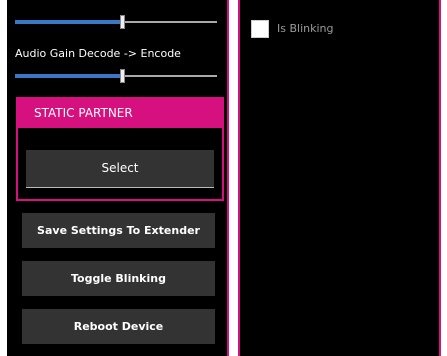 The image size is (447, 356). Describe the element at coordinates (305, 28) in the screenshot. I see `is-blinking-label: Is Blinking` at that location.